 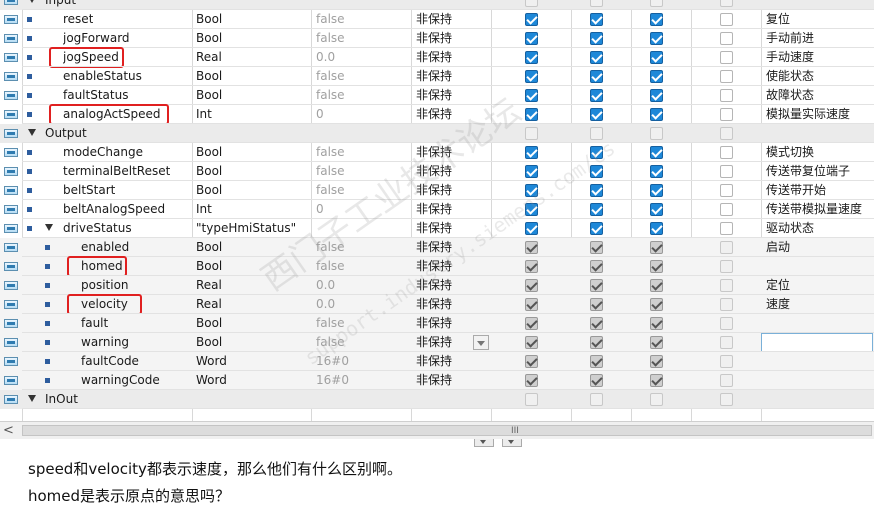 What do you see at coordinates (89, 190) in the screenshot?
I see `variable-name: beltStart` at bounding box center [89, 190].